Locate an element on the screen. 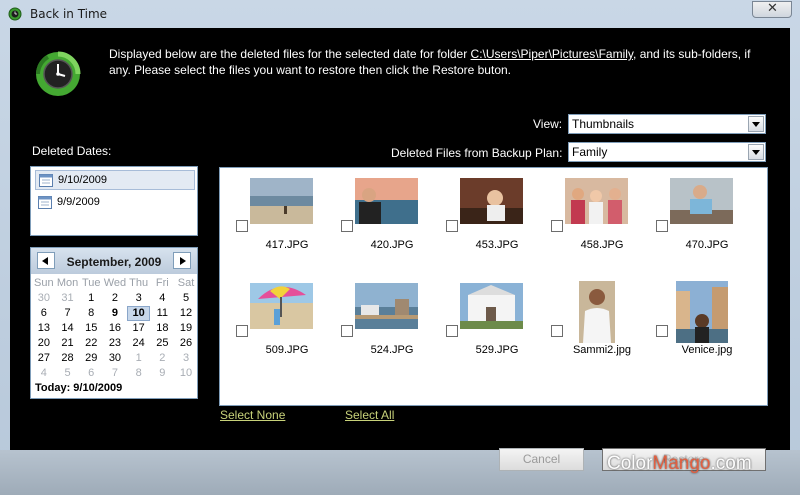  next-month-button is located at coordinates (182, 260).